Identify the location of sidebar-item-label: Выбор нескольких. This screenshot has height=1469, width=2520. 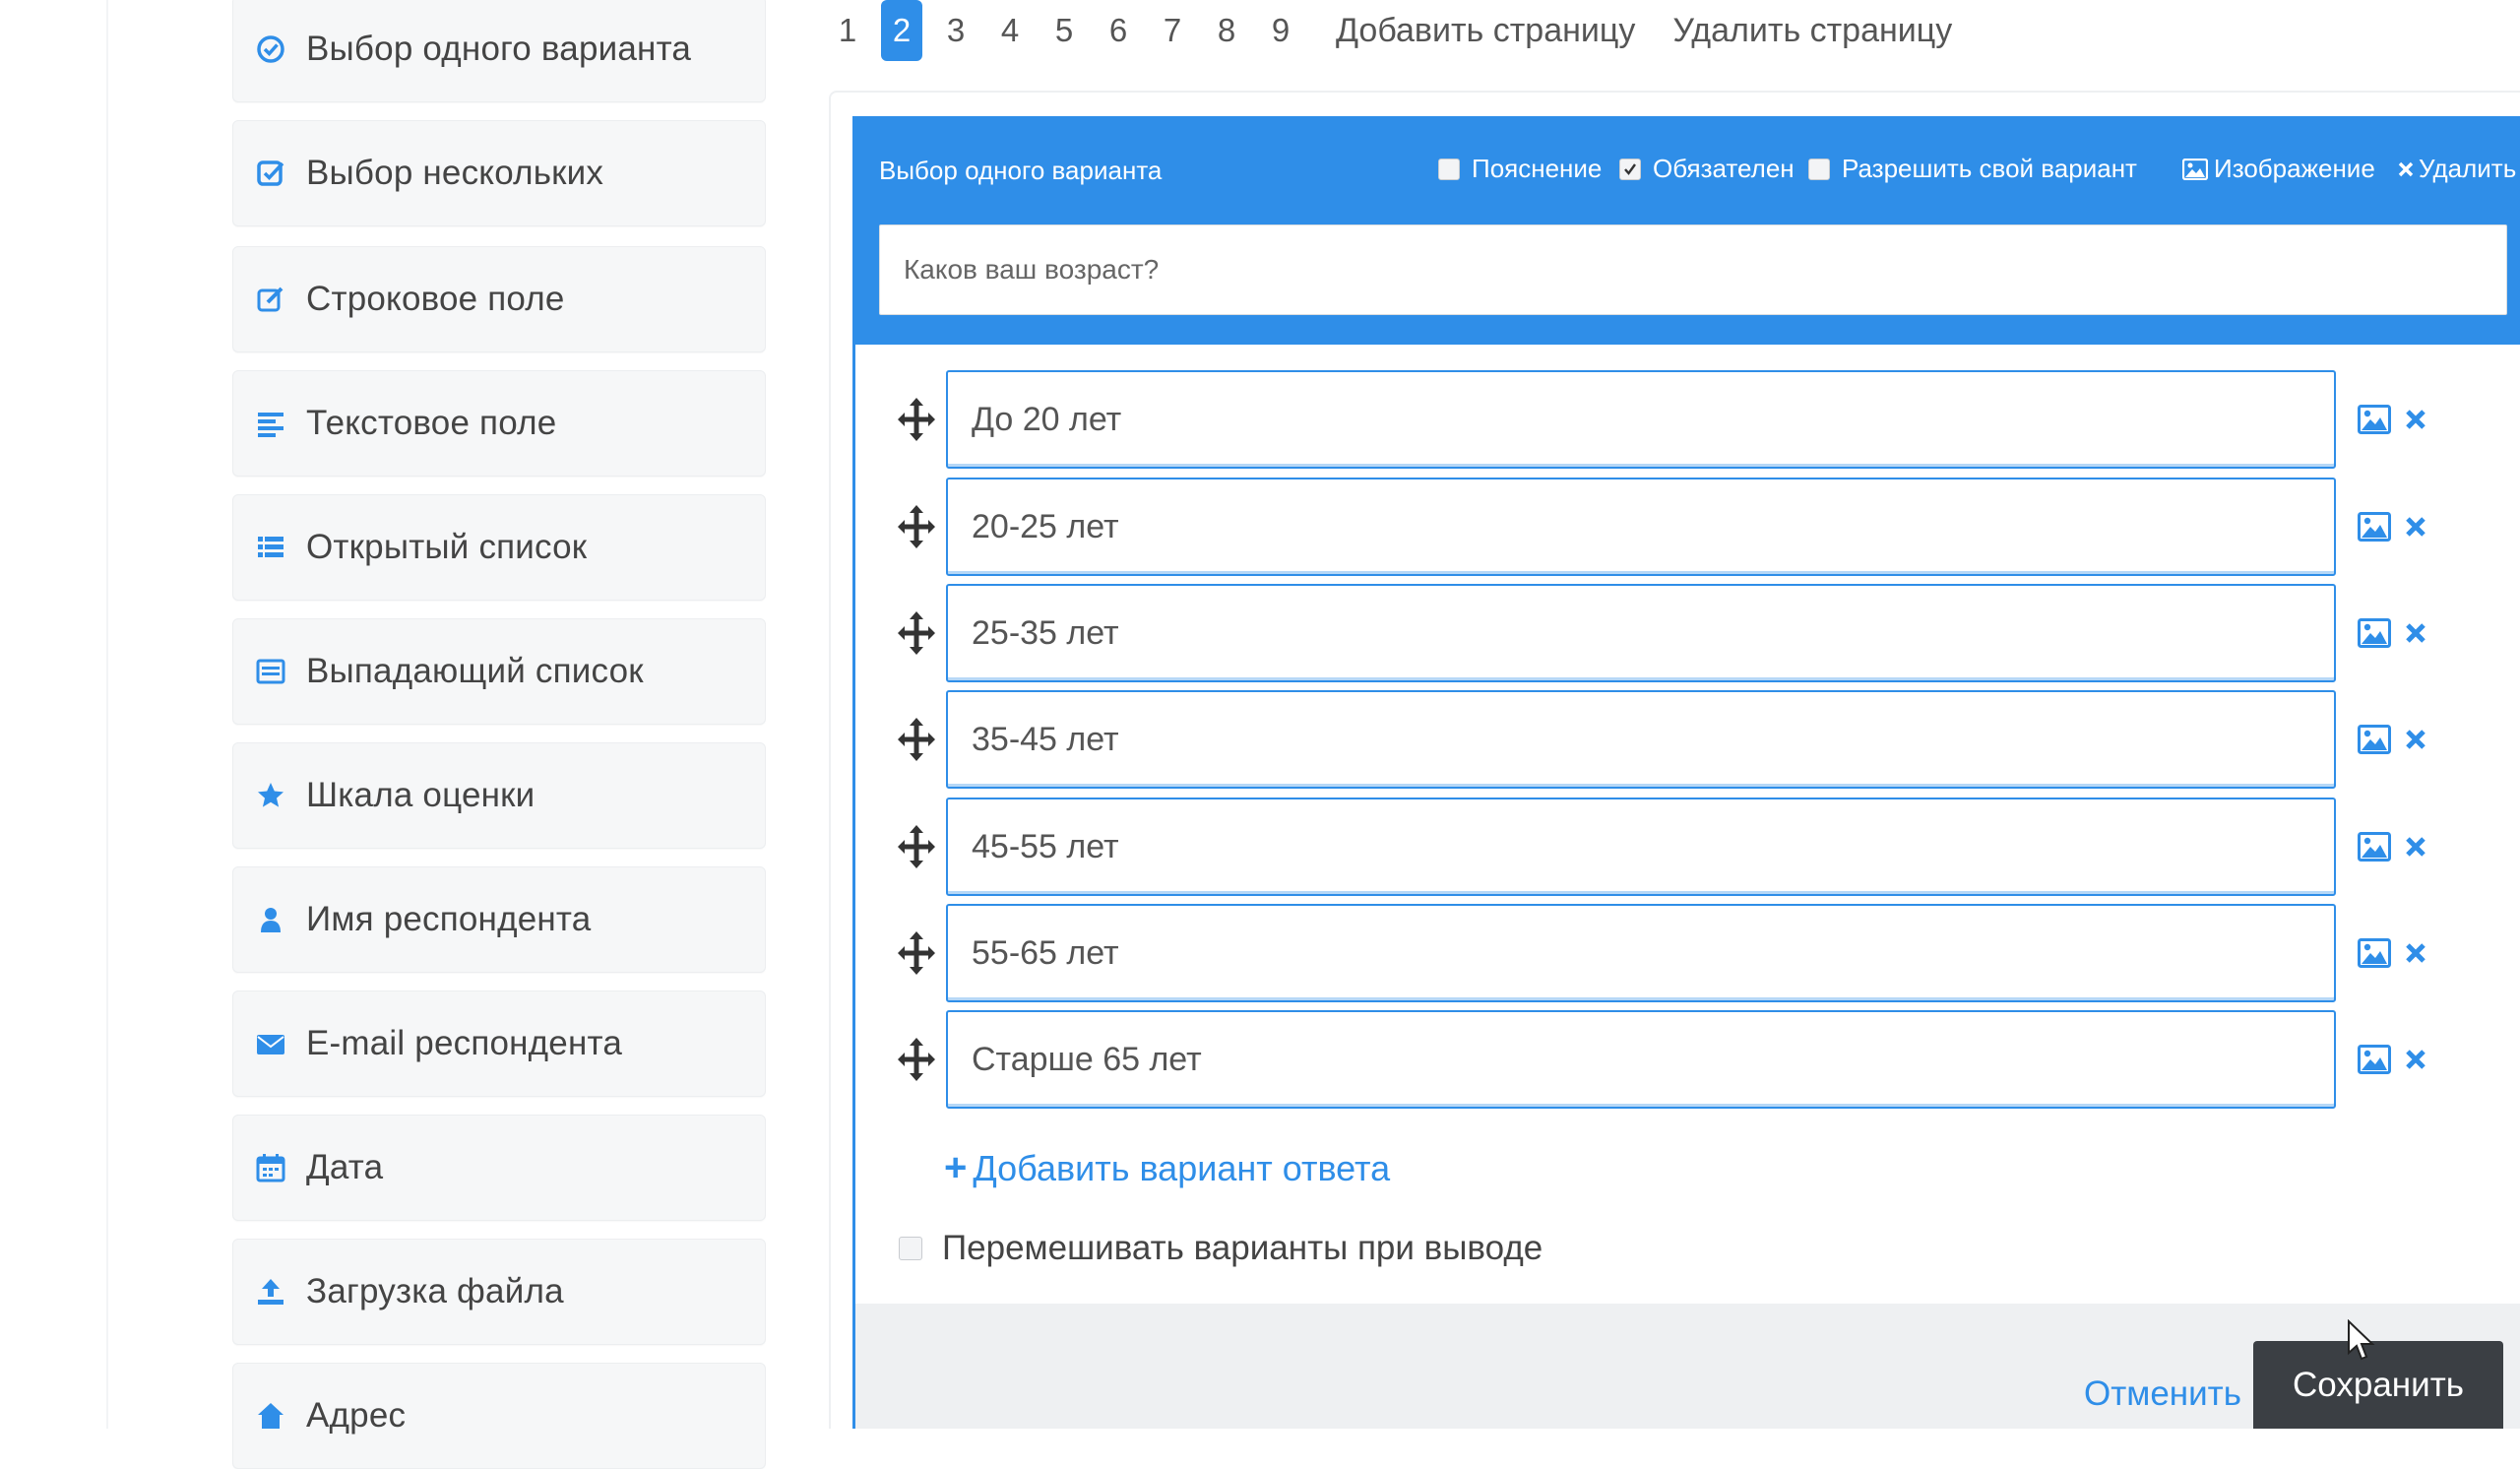
(455, 173).